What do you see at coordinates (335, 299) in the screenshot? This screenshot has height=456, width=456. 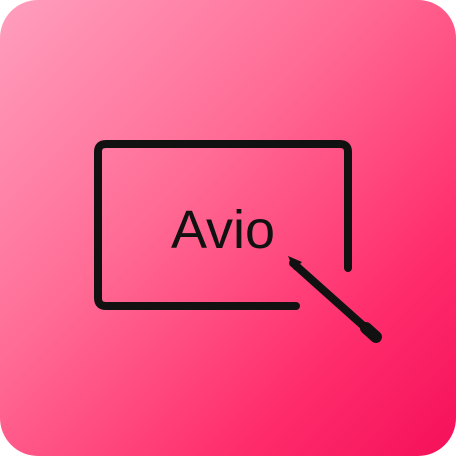 I see `pen-icon` at bounding box center [335, 299].